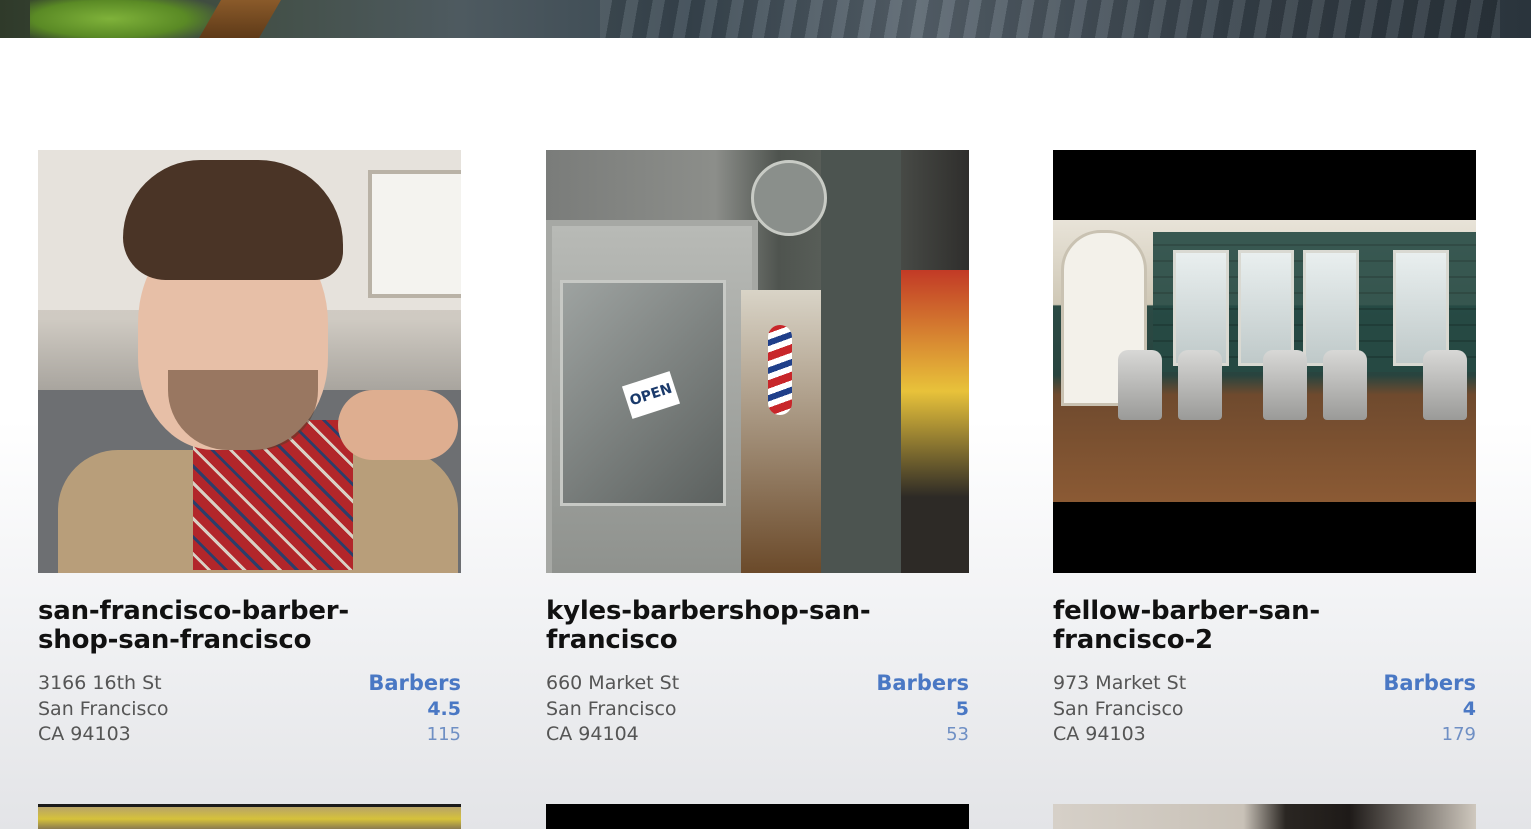 This screenshot has width=1531, height=829. I want to click on leaf-graphic, so click(130, 19).